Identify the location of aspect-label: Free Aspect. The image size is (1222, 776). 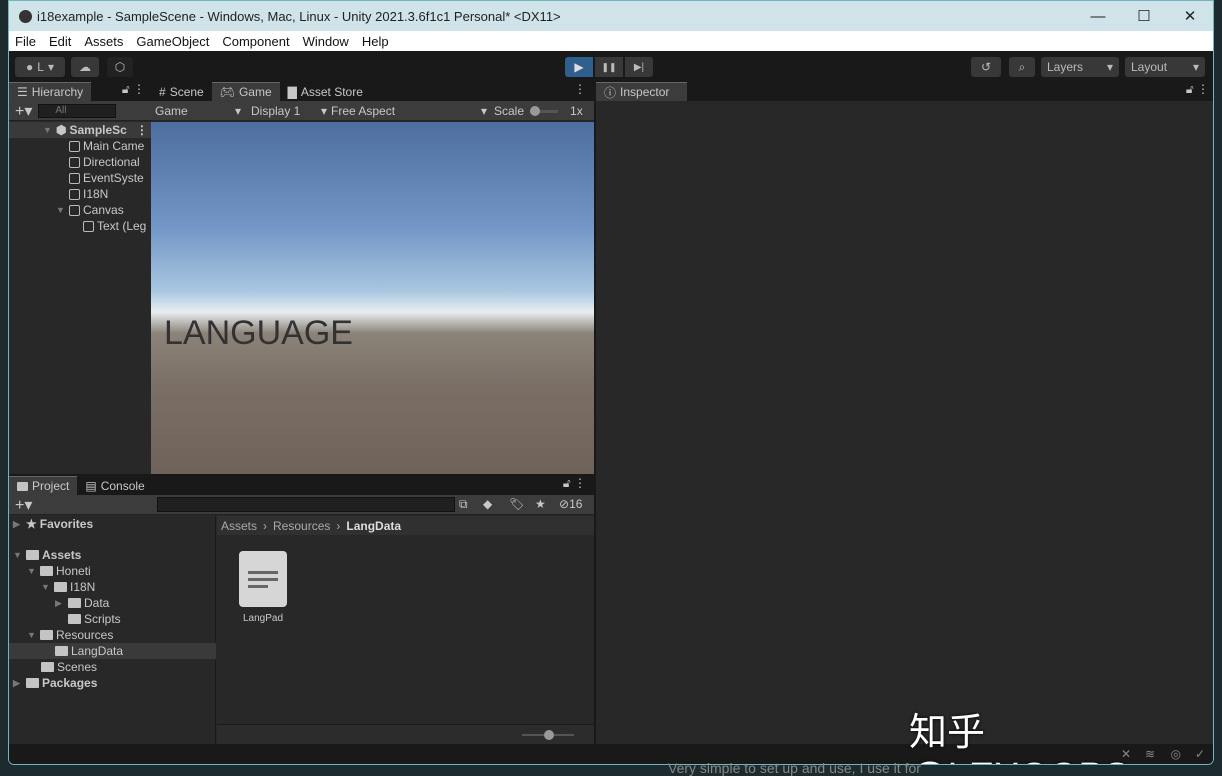
(363, 111).